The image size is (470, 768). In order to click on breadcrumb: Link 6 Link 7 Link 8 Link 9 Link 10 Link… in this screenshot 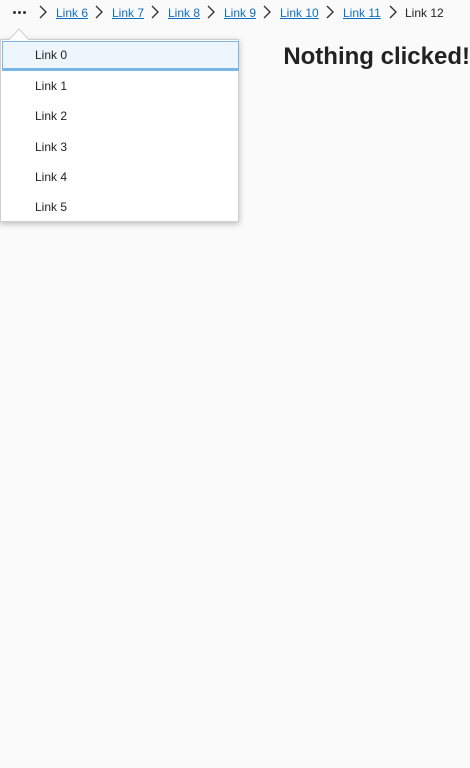, I will do `click(235, 12)`.